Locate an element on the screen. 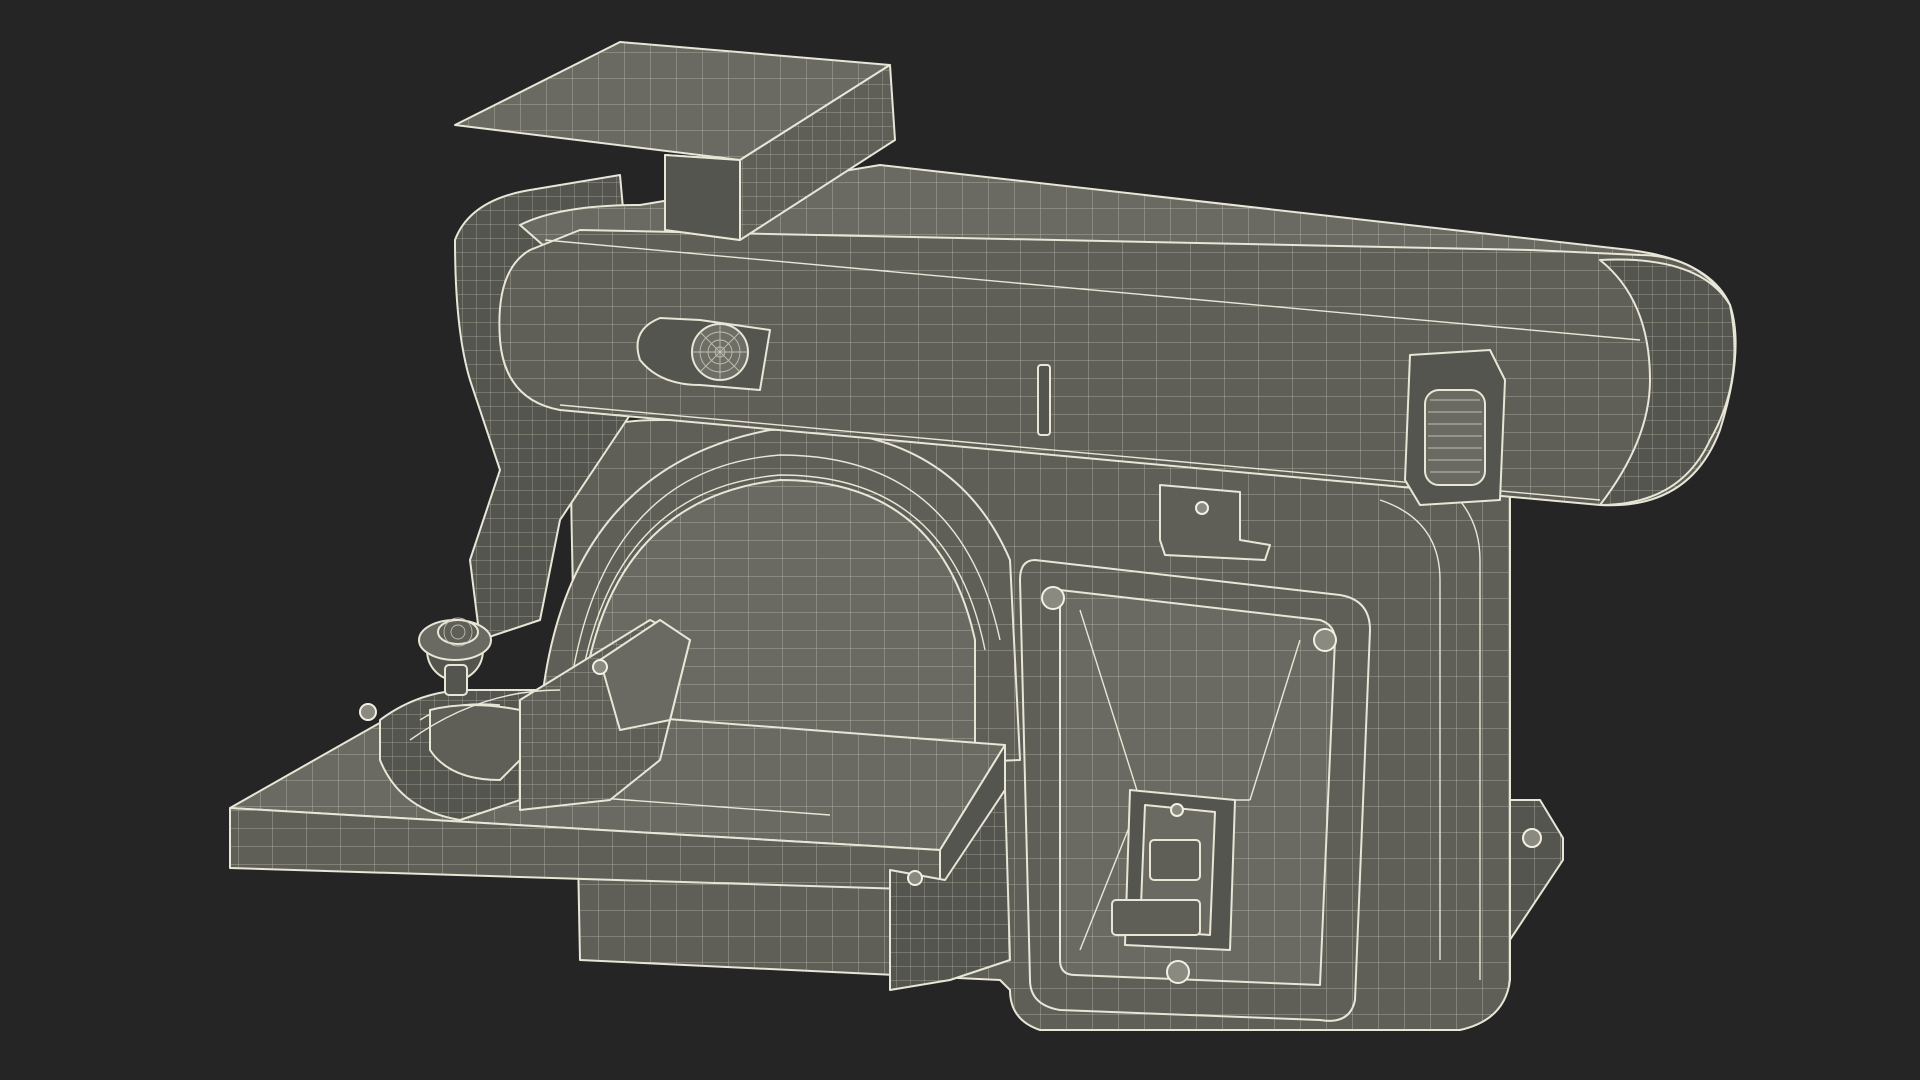 The image size is (1920, 1080). access-panel is located at coordinates (1195, 790).